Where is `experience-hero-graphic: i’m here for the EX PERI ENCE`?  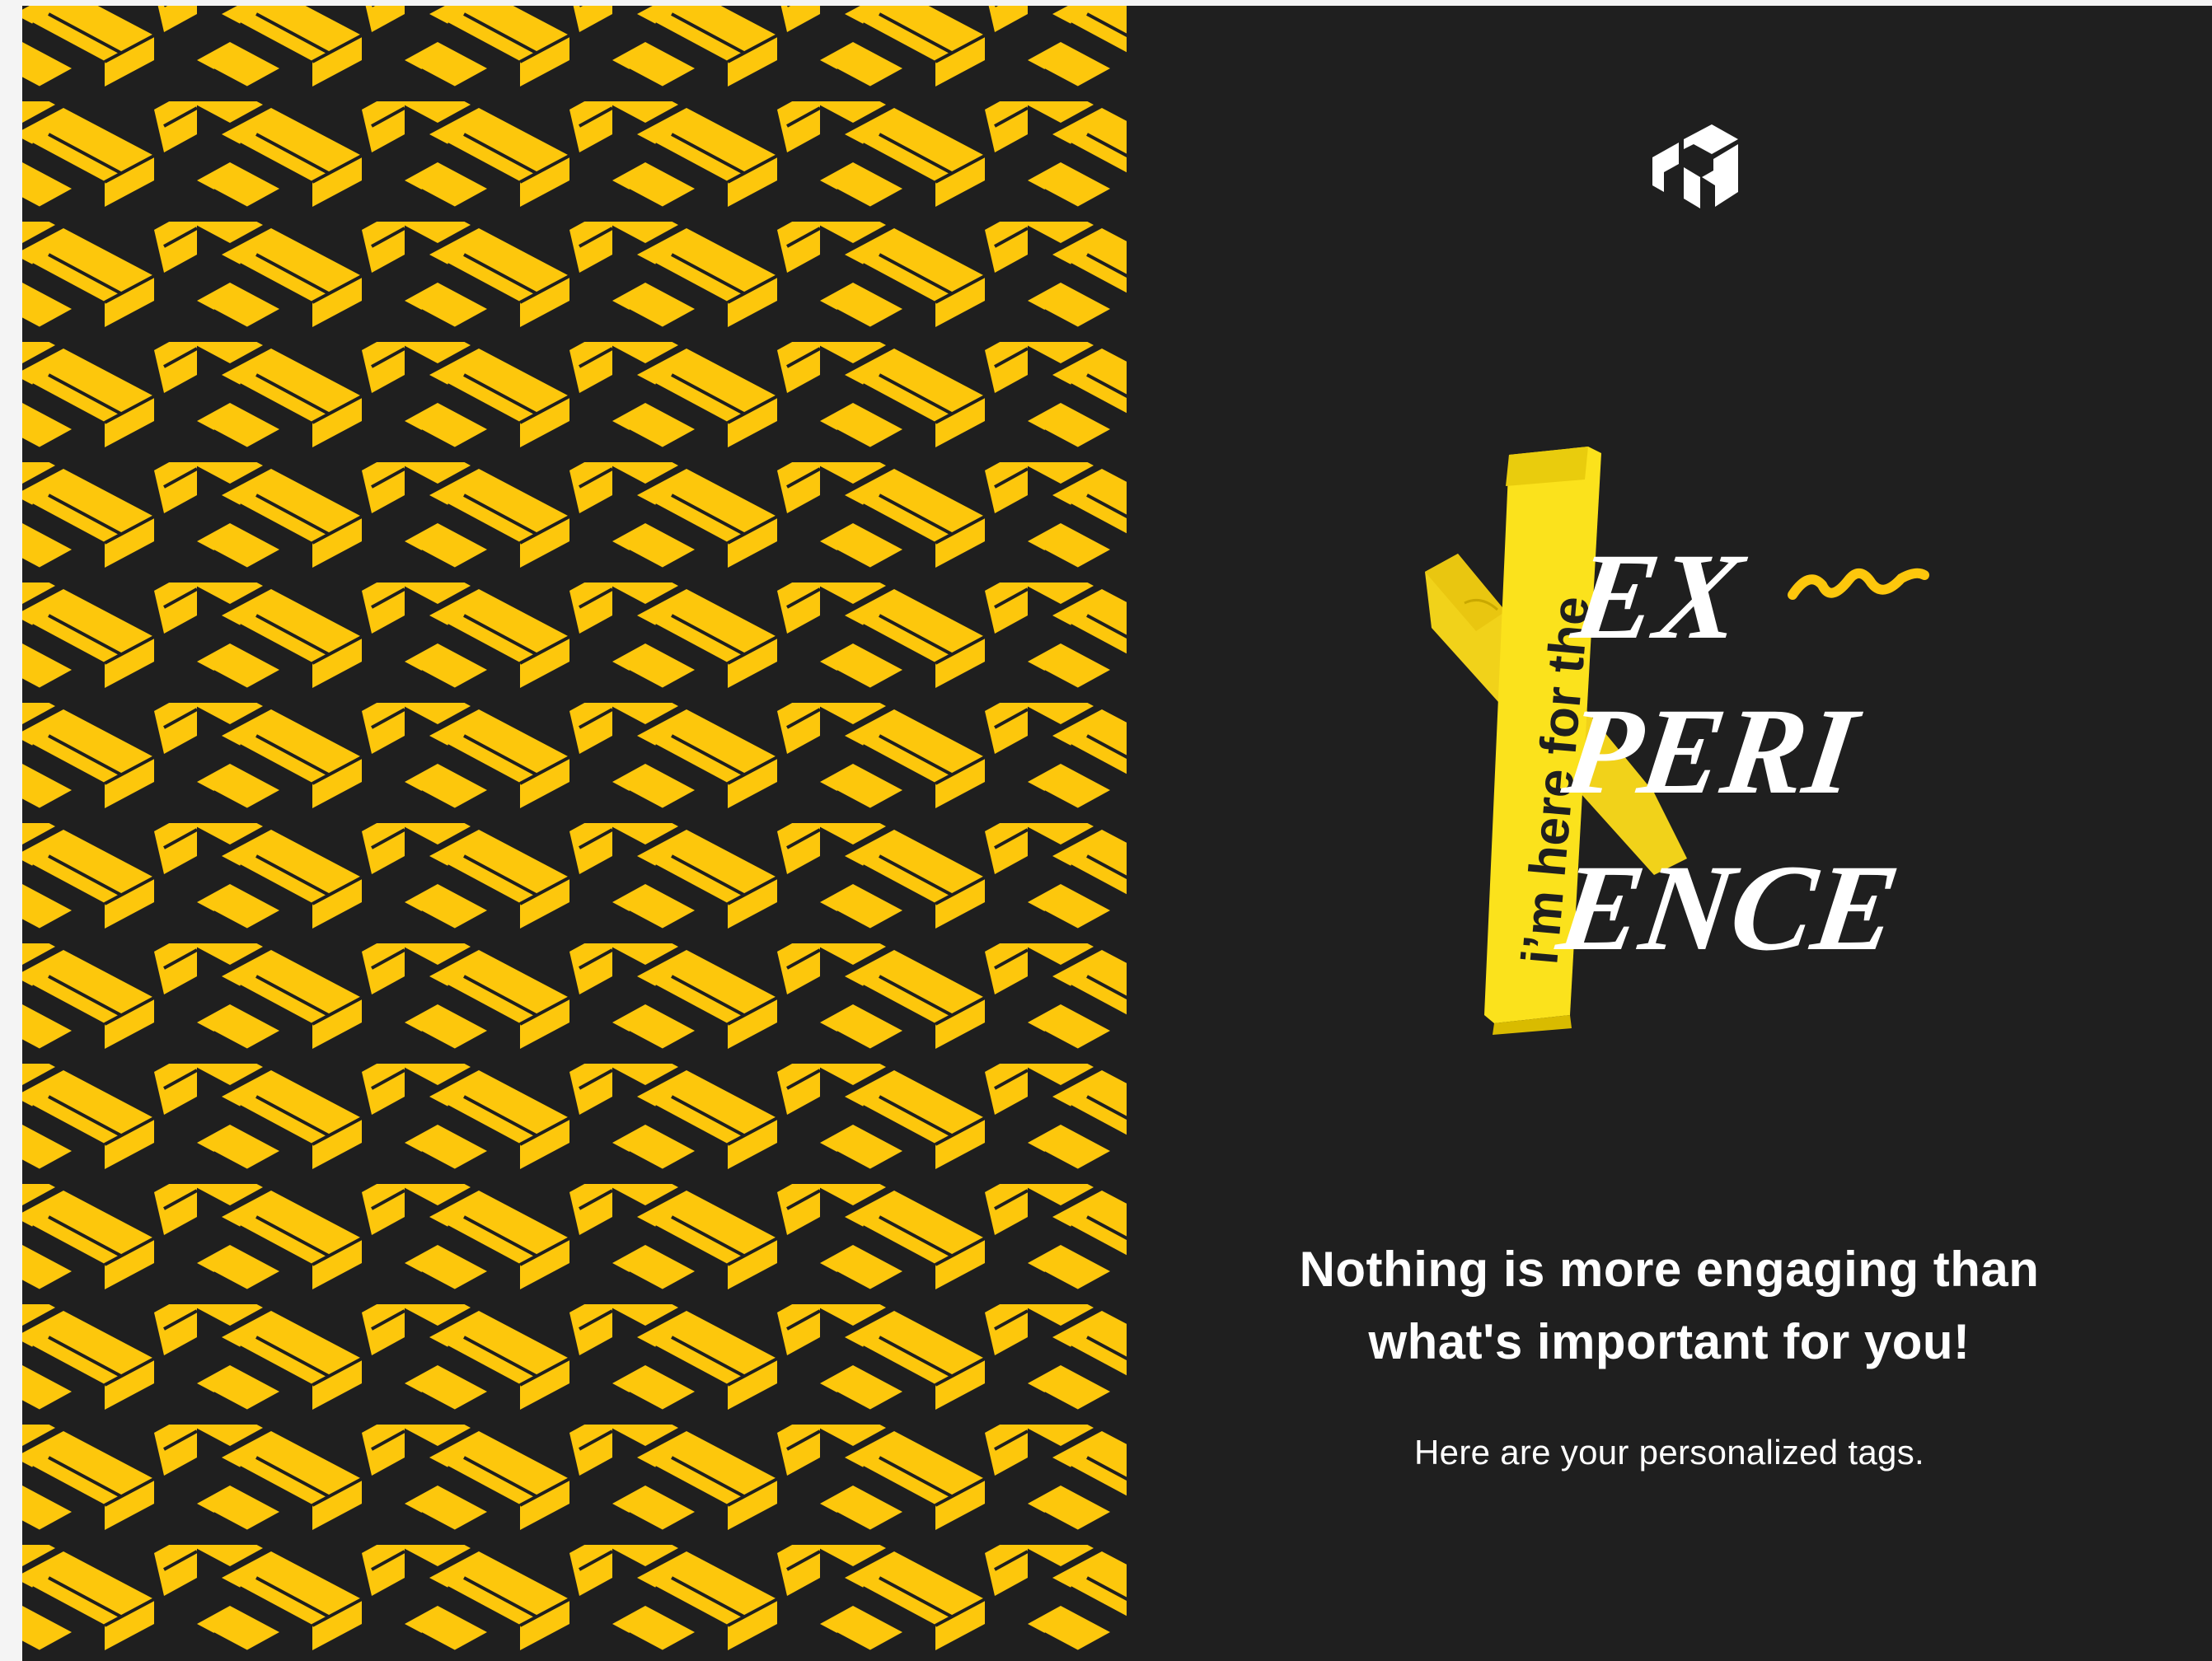
experience-hero-graphic: i’m here for the EX PERI ENCE is located at coordinates (1687, 743).